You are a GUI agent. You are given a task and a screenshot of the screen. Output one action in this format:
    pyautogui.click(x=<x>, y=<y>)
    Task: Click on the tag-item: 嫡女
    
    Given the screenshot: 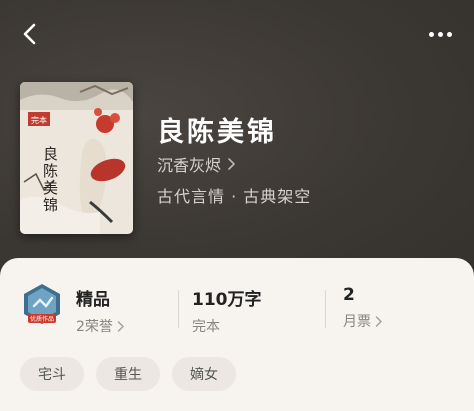 What is the action you would take?
    pyautogui.click(x=204, y=374)
    